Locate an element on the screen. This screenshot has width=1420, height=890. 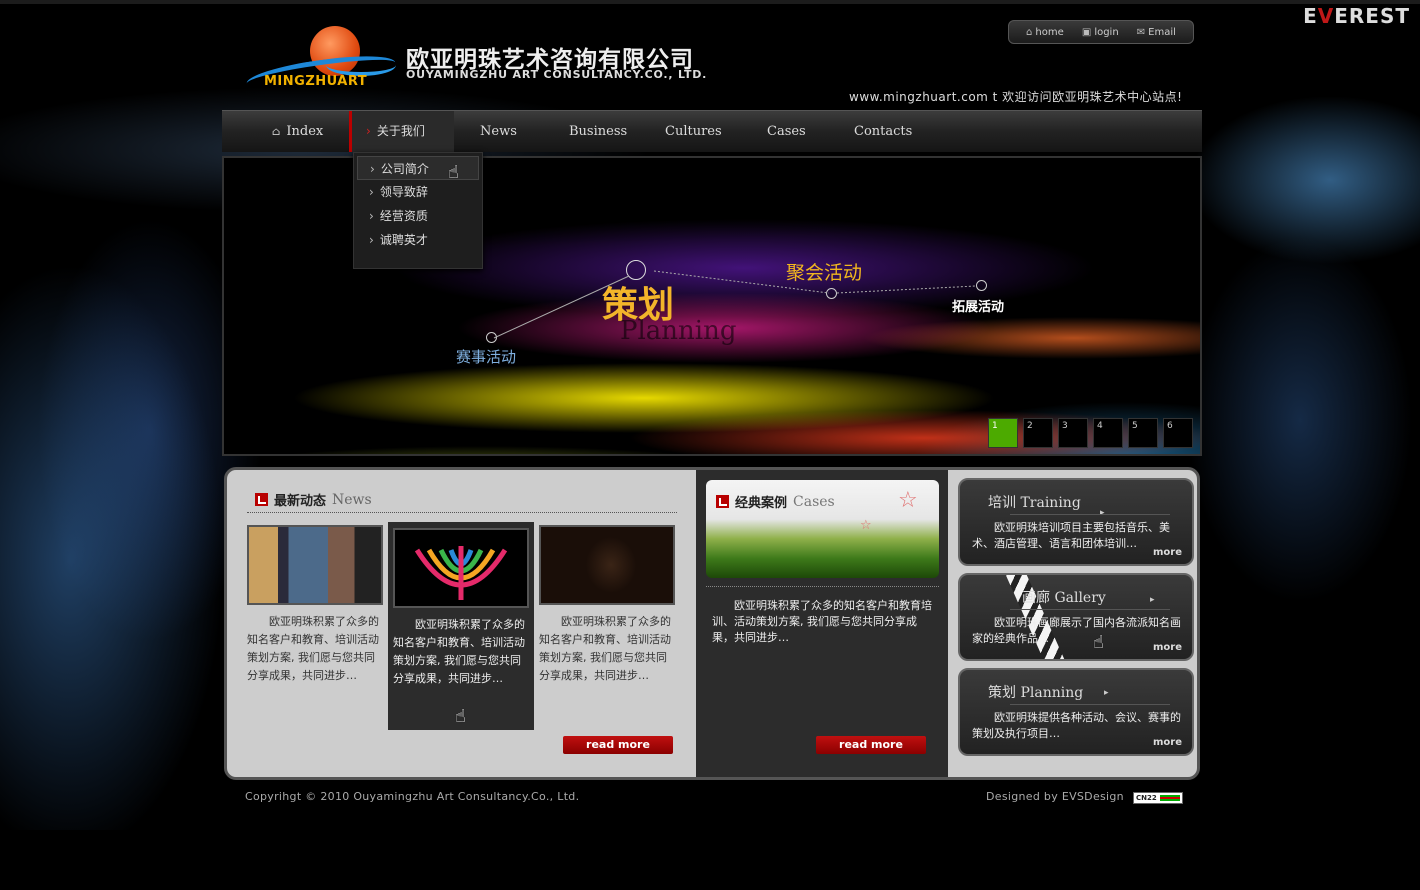
gallery-more-link: more is located at coordinates (1167, 647).